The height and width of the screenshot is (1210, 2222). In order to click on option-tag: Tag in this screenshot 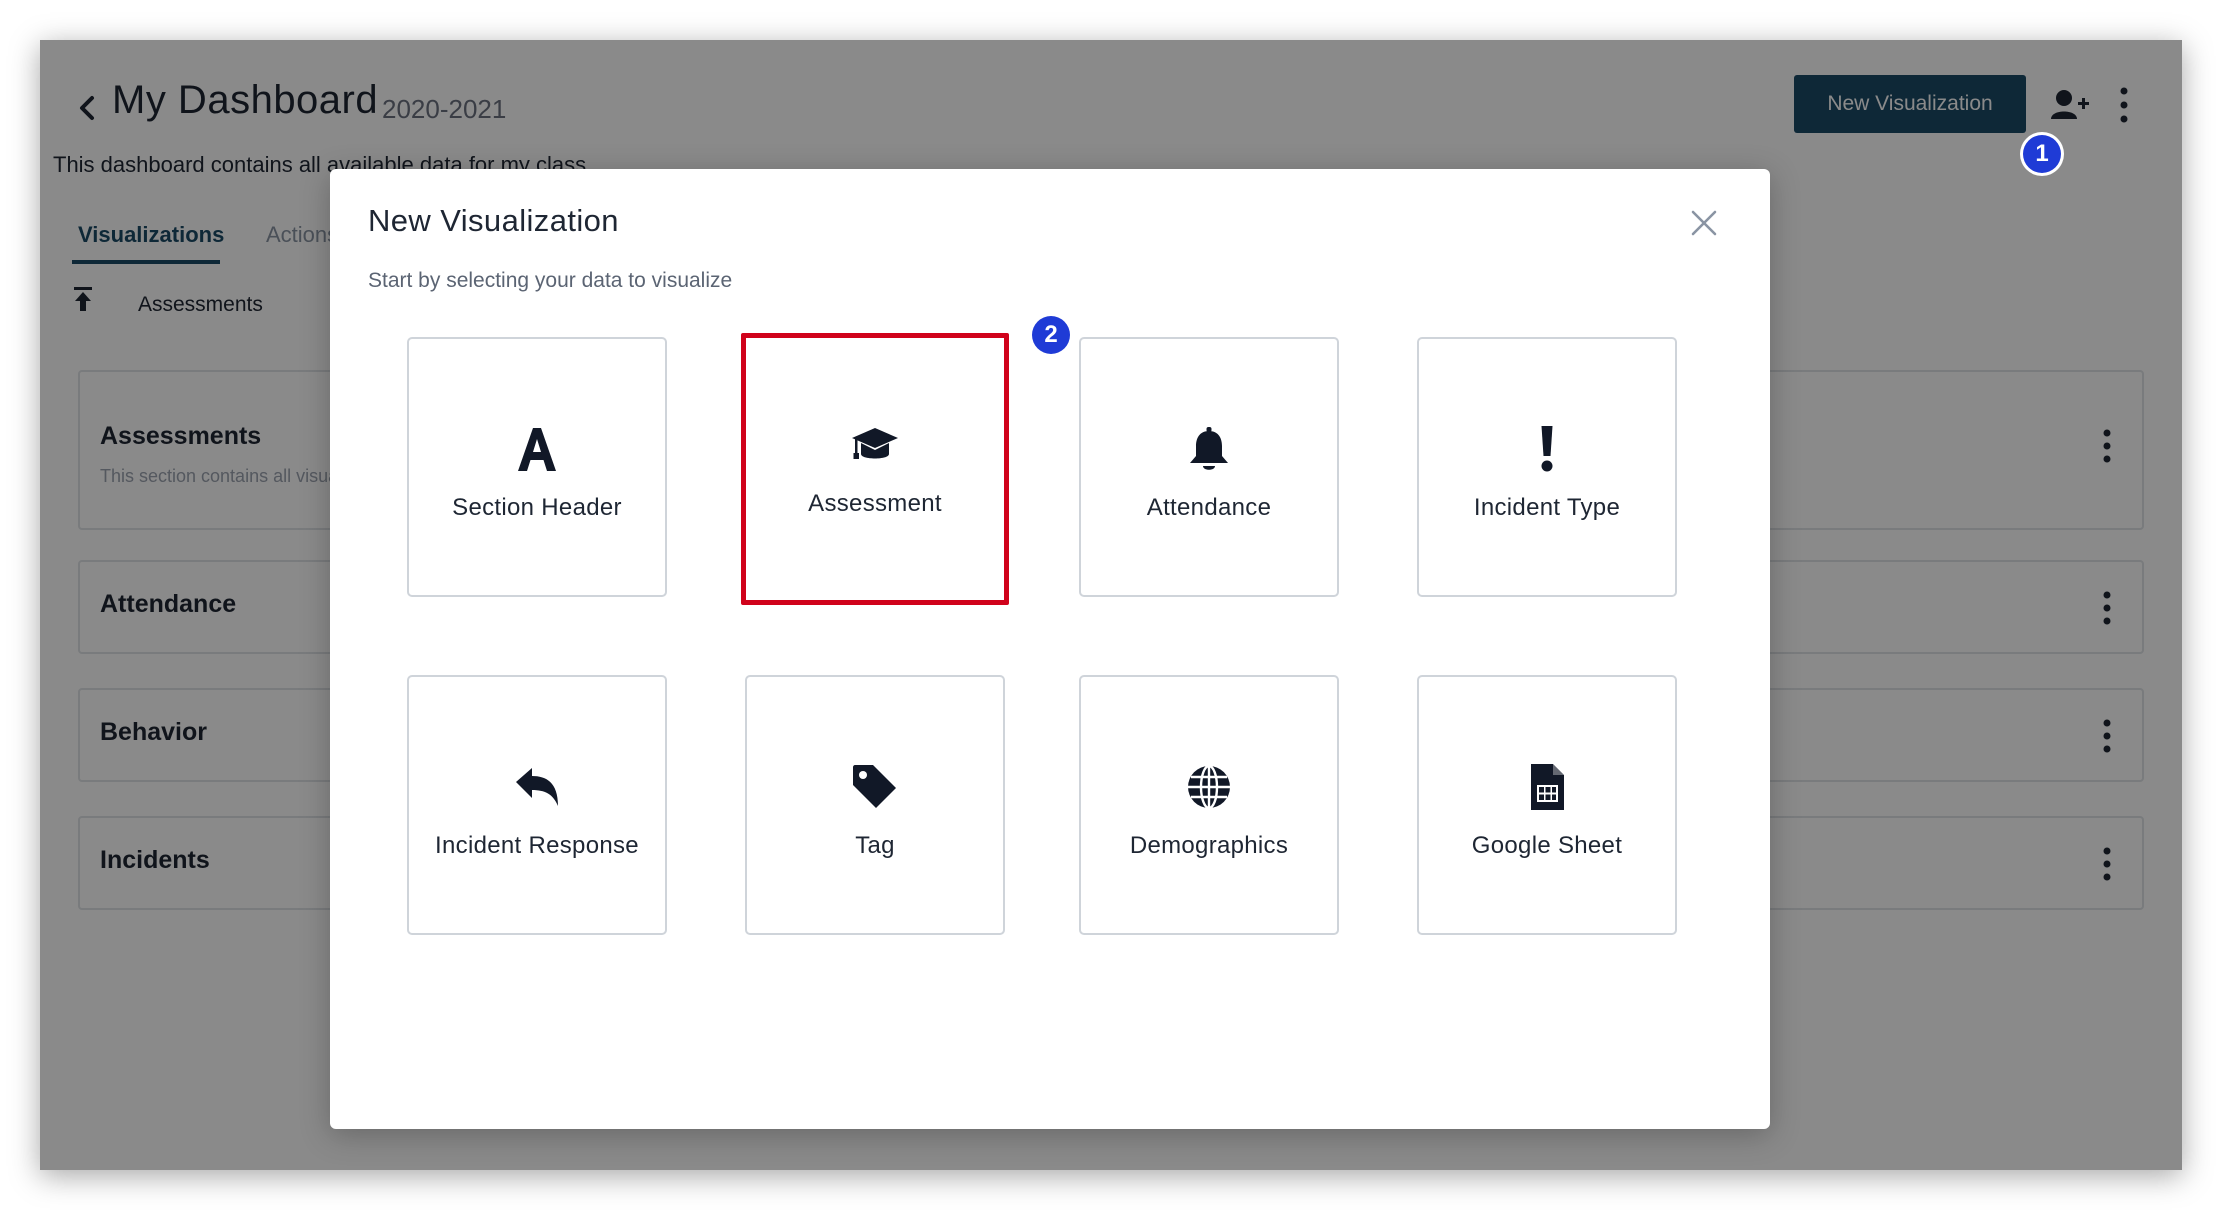, I will do `click(875, 805)`.